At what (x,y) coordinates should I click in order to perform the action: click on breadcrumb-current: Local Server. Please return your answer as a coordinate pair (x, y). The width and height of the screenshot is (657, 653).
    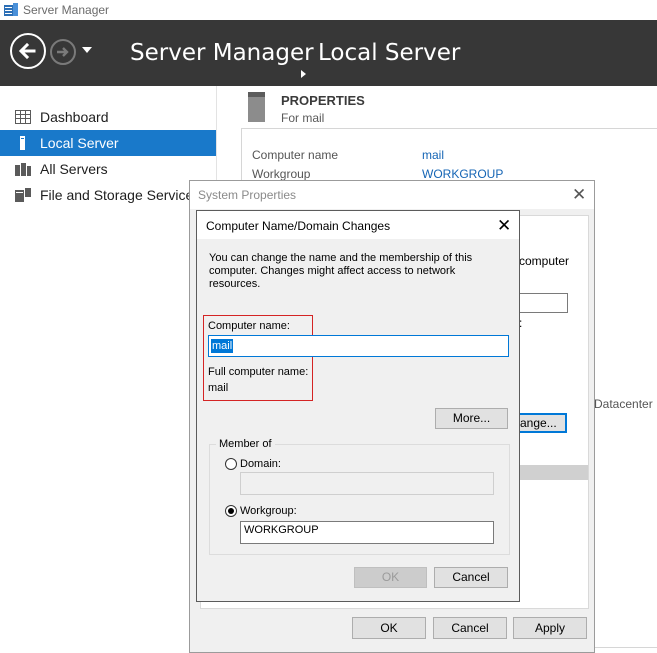
    Looking at the image, I should click on (389, 53).